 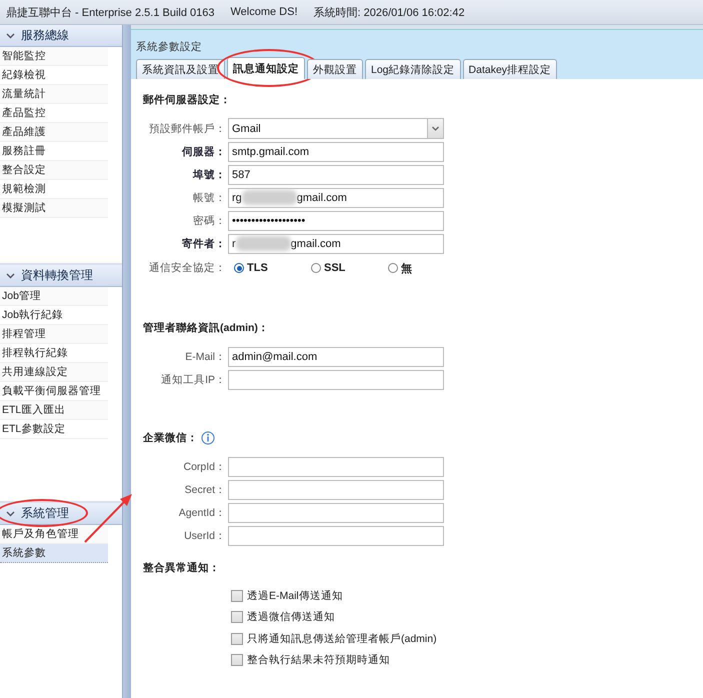 I want to click on checkbox-label: 透過微信傳送通知, so click(x=291, y=617).